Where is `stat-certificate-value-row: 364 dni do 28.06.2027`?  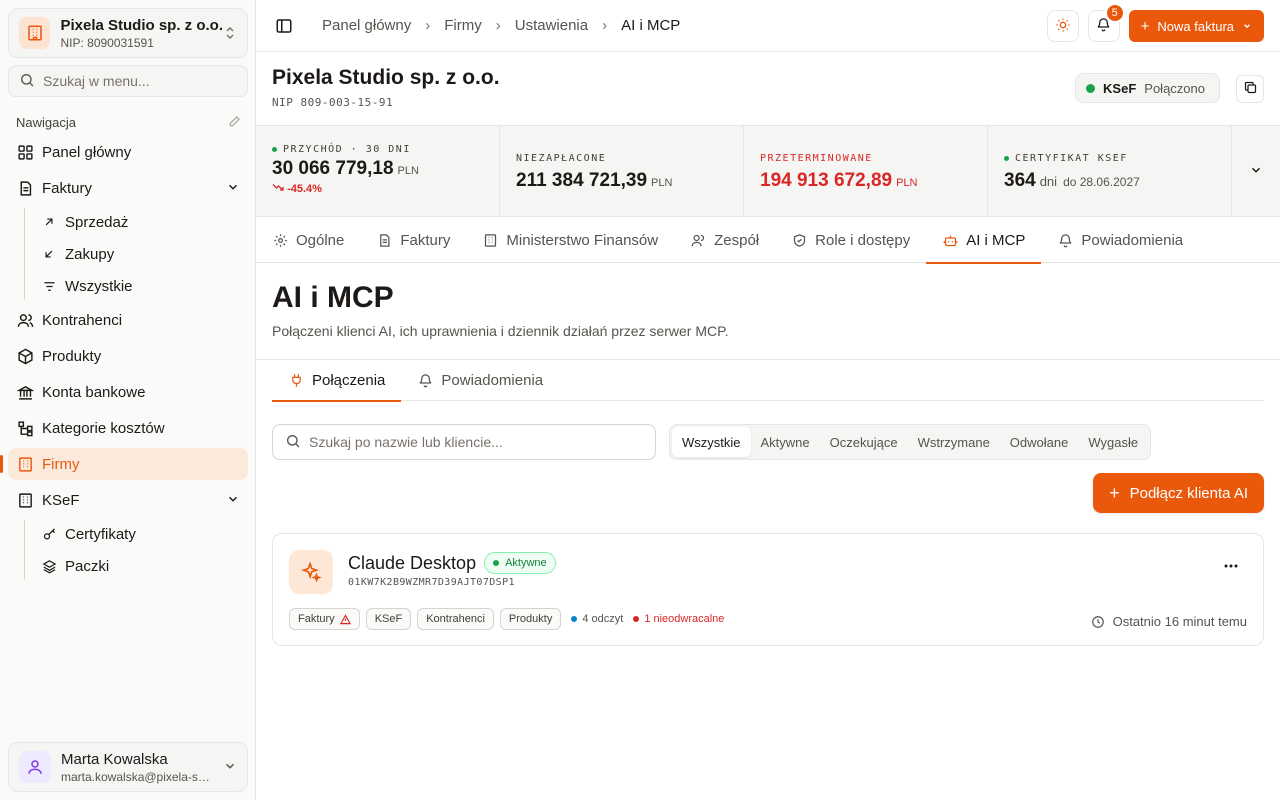 stat-certificate-value-row: 364 dni do 28.06.2027 is located at coordinates (1109, 181).